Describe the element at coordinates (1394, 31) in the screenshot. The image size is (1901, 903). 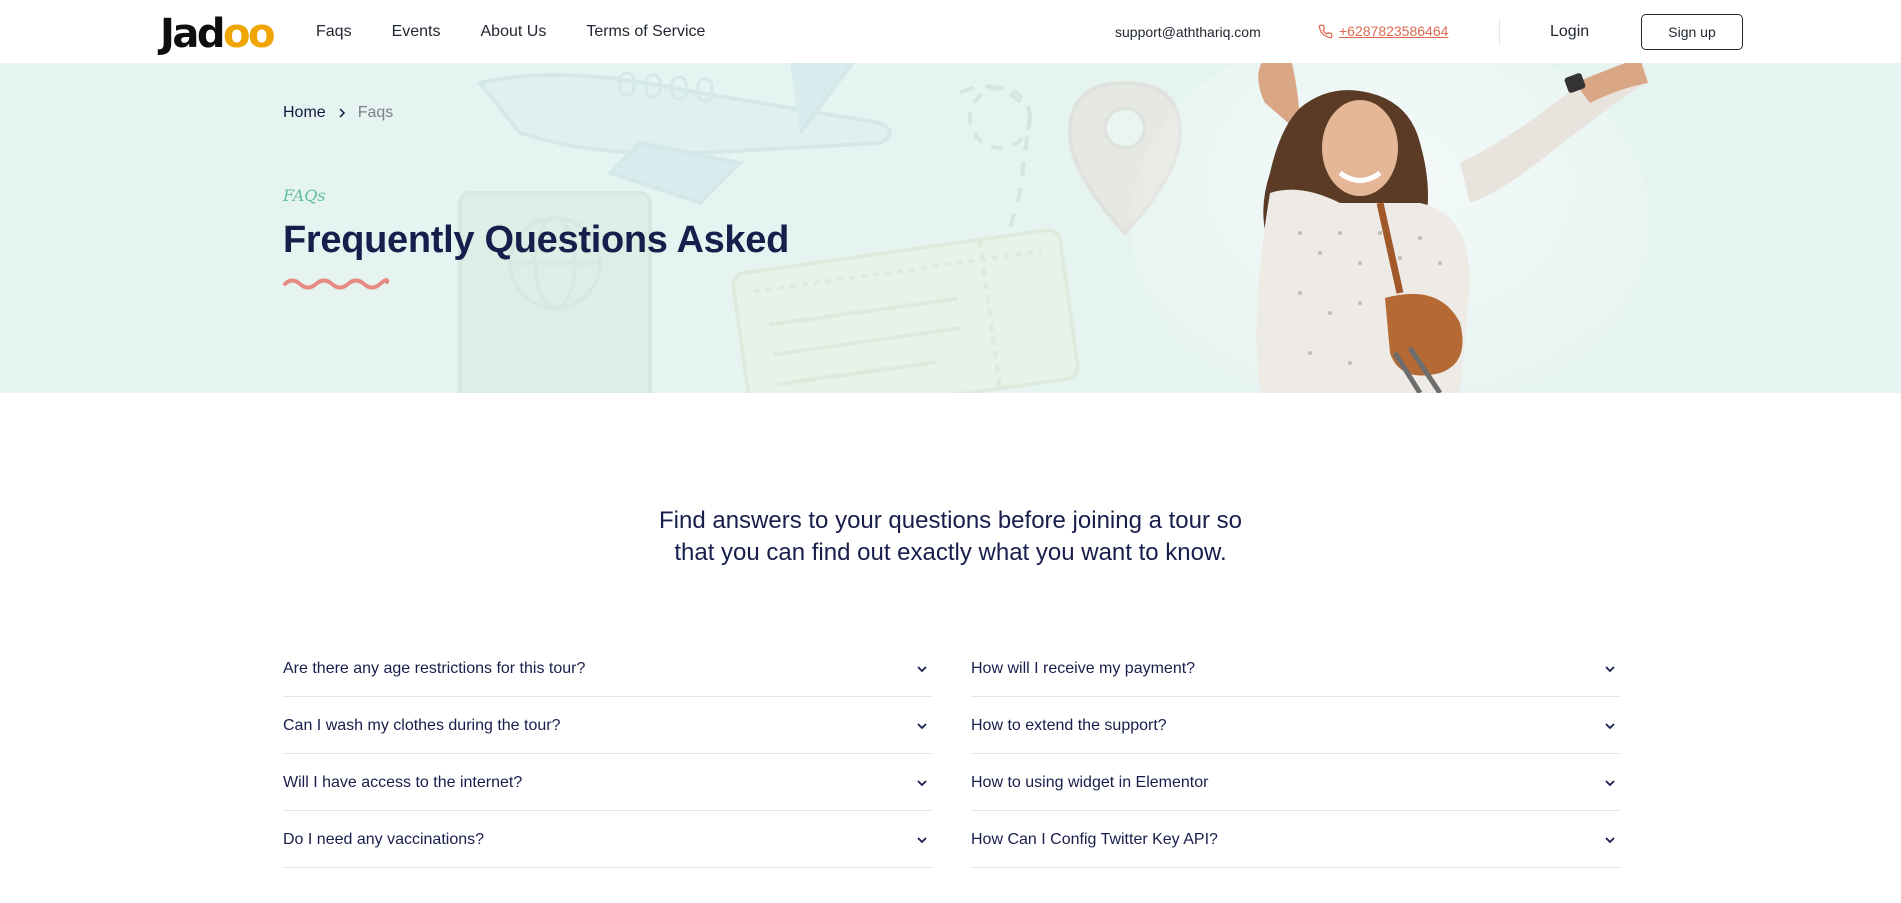
I see `phone-number: +6287823586464` at that location.